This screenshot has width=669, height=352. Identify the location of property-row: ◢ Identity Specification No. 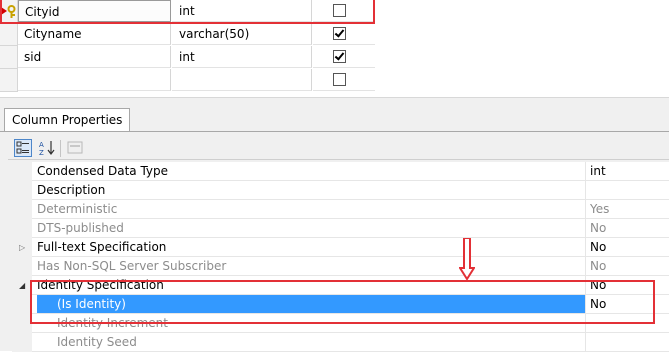
(340, 285).